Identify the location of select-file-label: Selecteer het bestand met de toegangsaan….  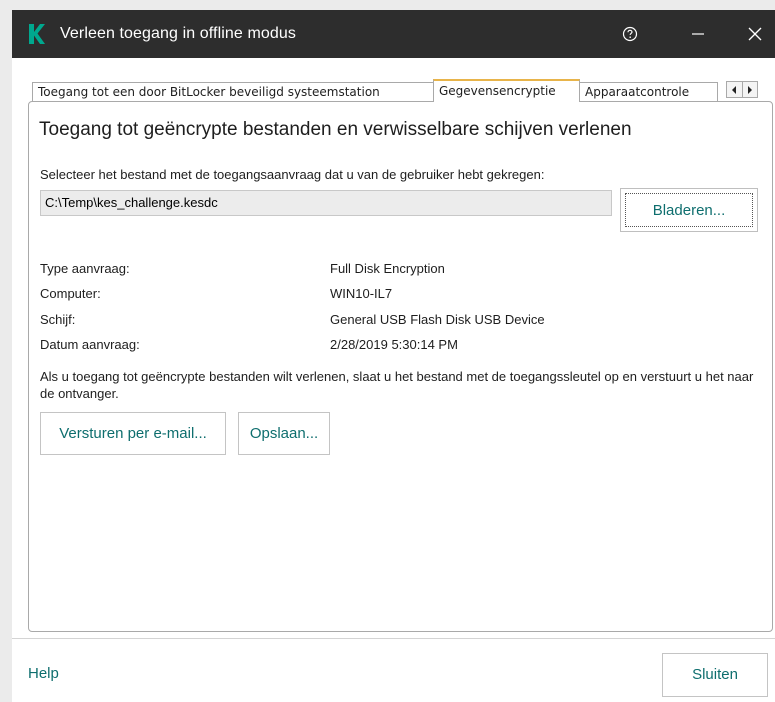
(292, 174).